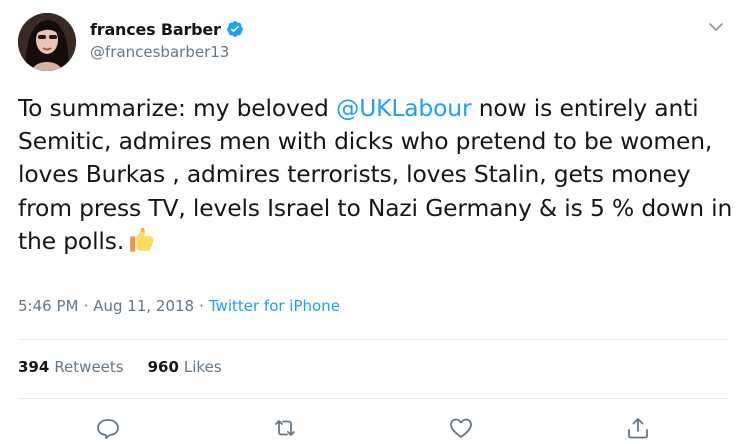  What do you see at coordinates (177, 108) in the screenshot?
I see `tweet-text-start: To summarize: my beloved` at bounding box center [177, 108].